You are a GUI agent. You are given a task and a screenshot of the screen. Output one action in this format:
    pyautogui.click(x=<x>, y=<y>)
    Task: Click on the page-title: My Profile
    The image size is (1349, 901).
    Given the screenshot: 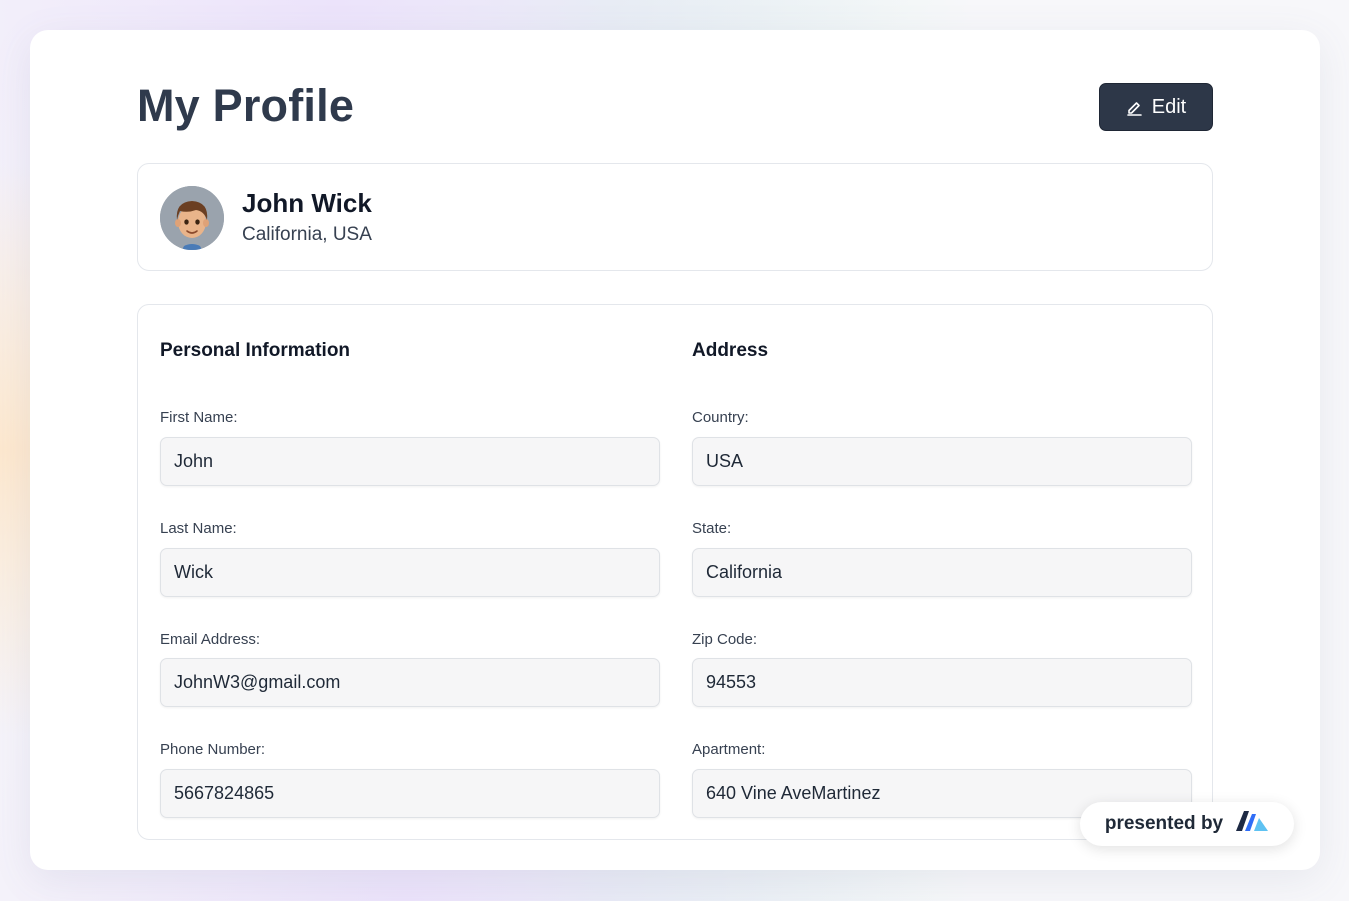 What is the action you would take?
    pyautogui.click(x=246, y=105)
    